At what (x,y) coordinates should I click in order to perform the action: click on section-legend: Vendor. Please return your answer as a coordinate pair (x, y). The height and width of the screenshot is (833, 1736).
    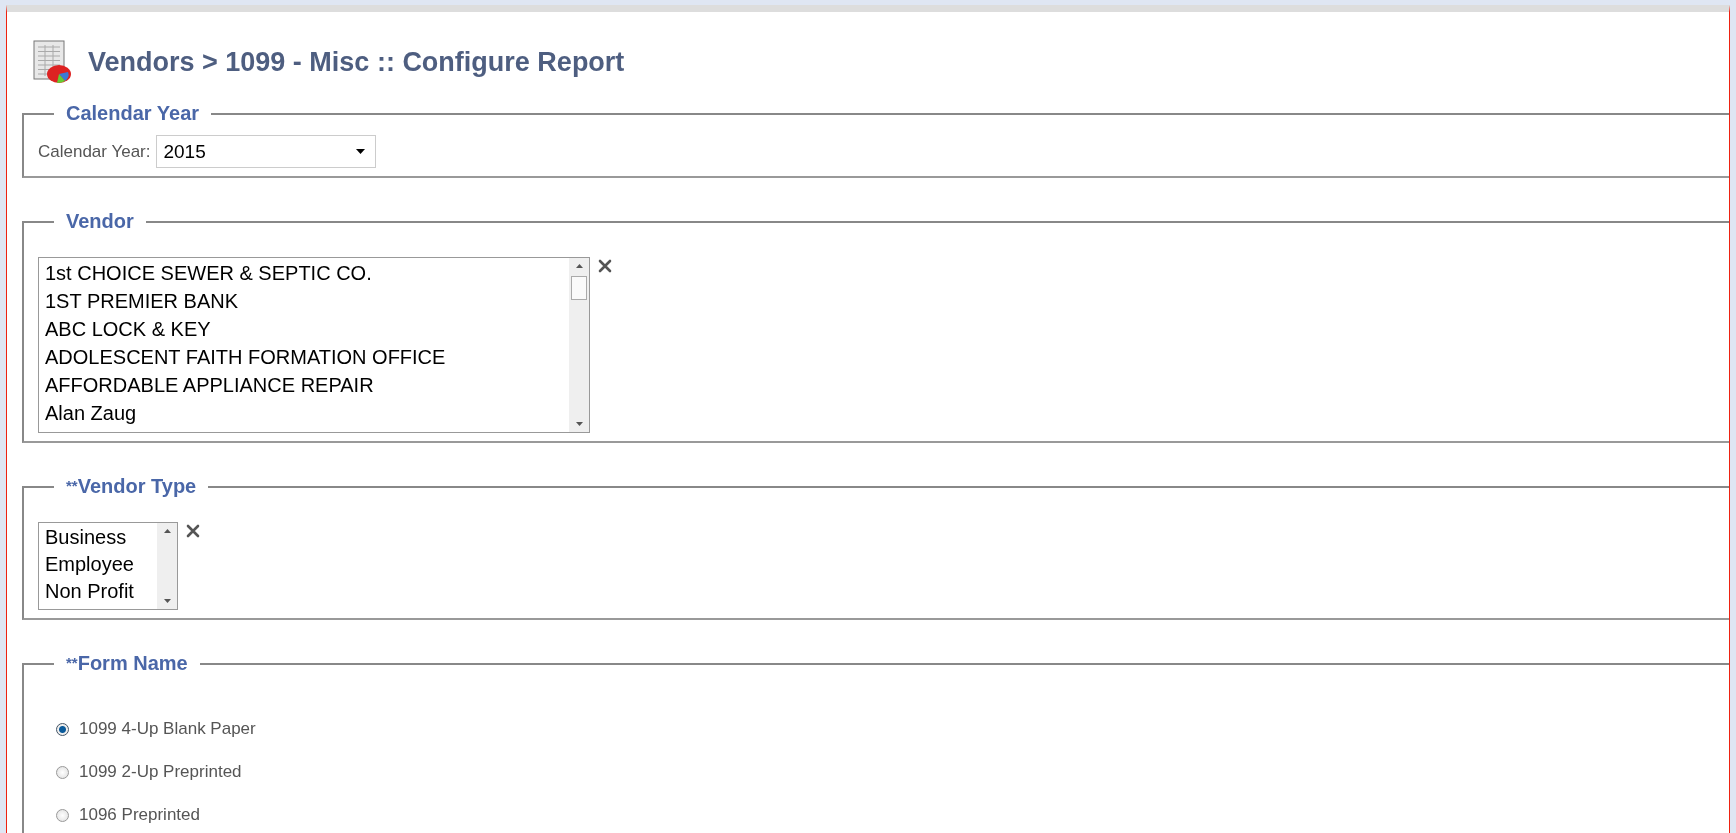
    Looking at the image, I should click on (100, 221).